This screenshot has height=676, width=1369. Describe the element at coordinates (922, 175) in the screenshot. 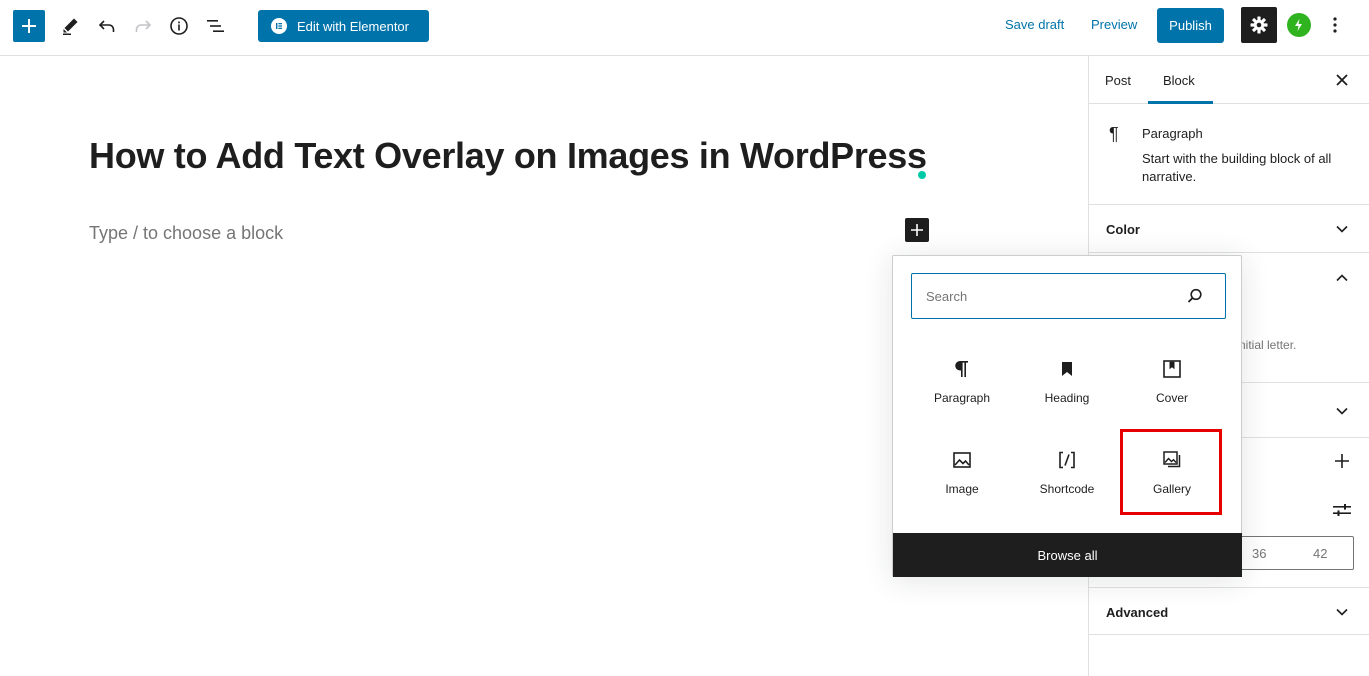

I see `status-dot` at that location.